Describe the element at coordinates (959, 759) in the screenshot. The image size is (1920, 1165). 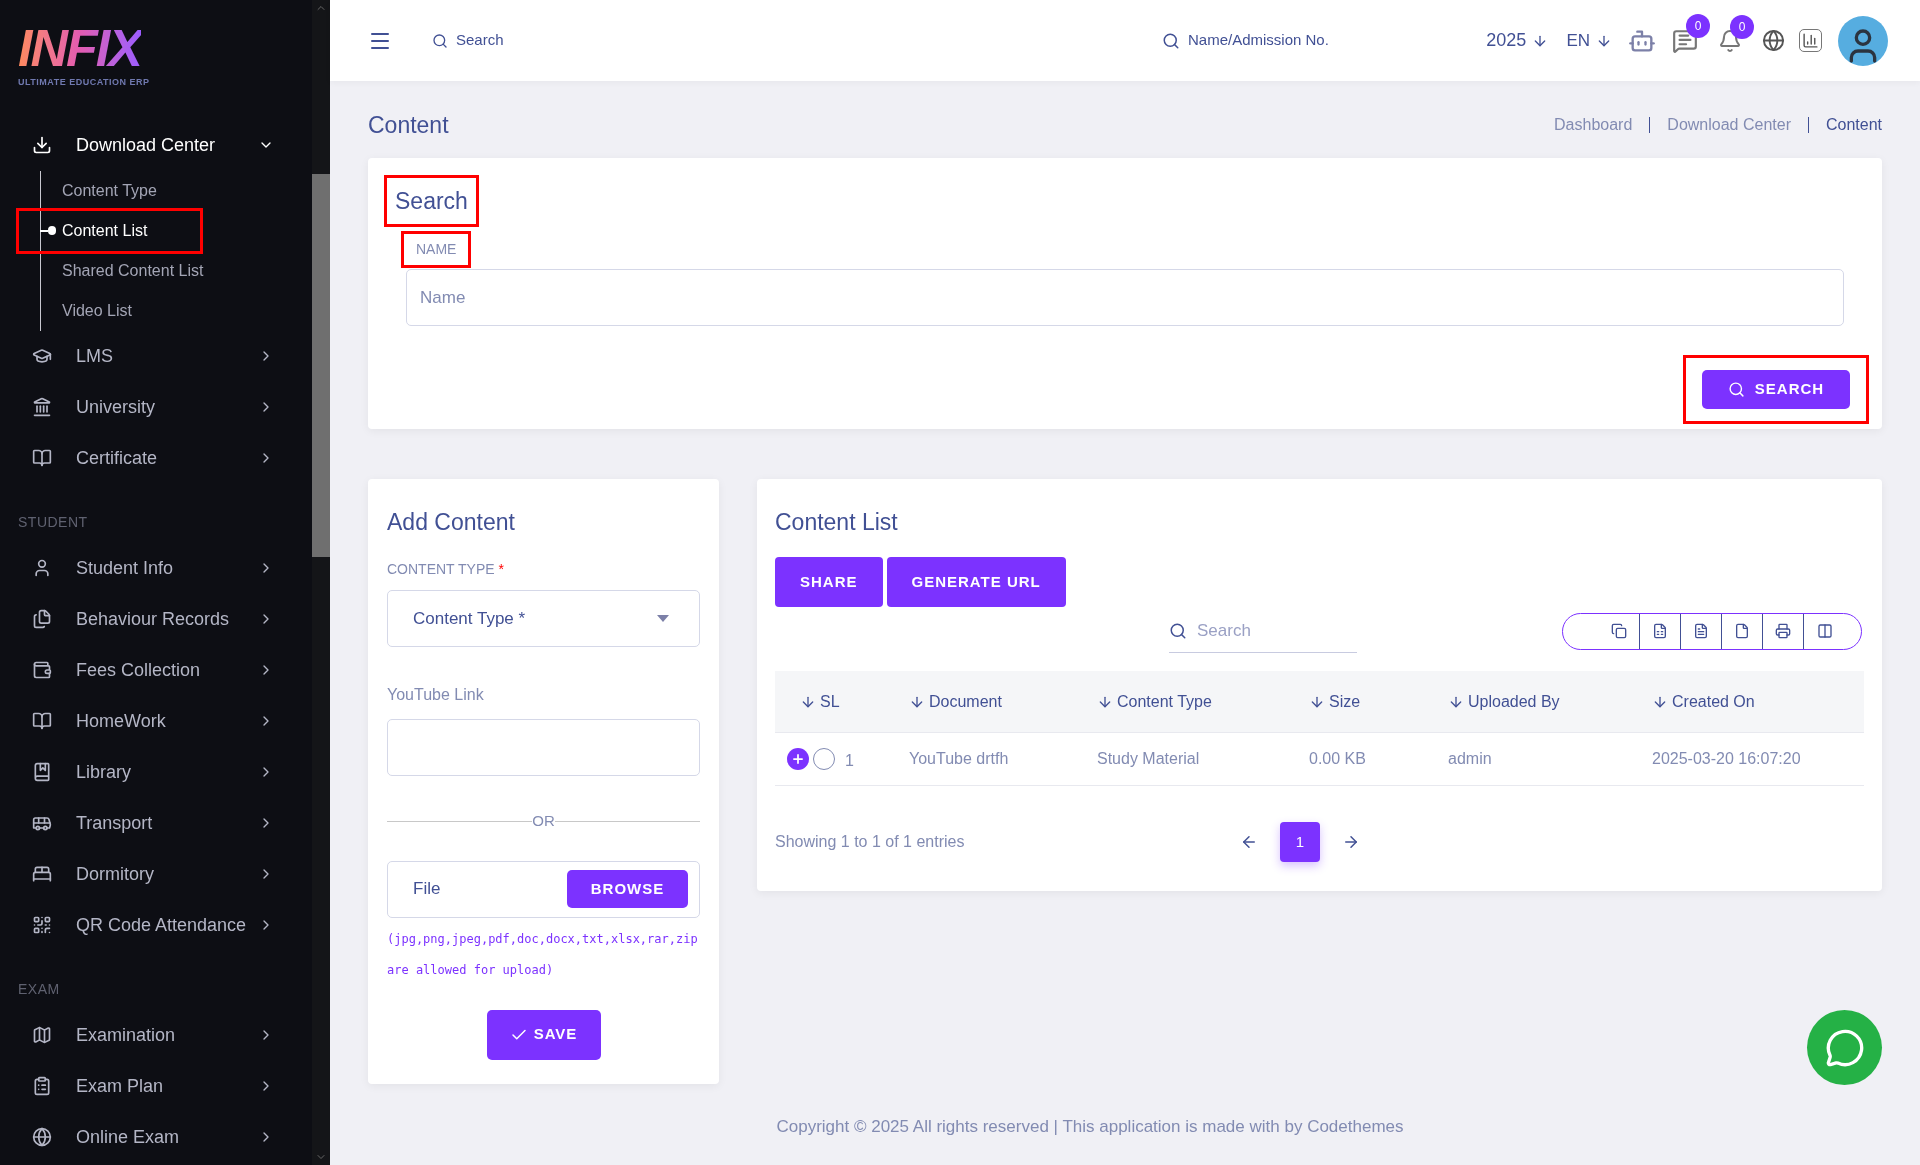
I see `table-cell-text: YouTube drtfh` at that location.